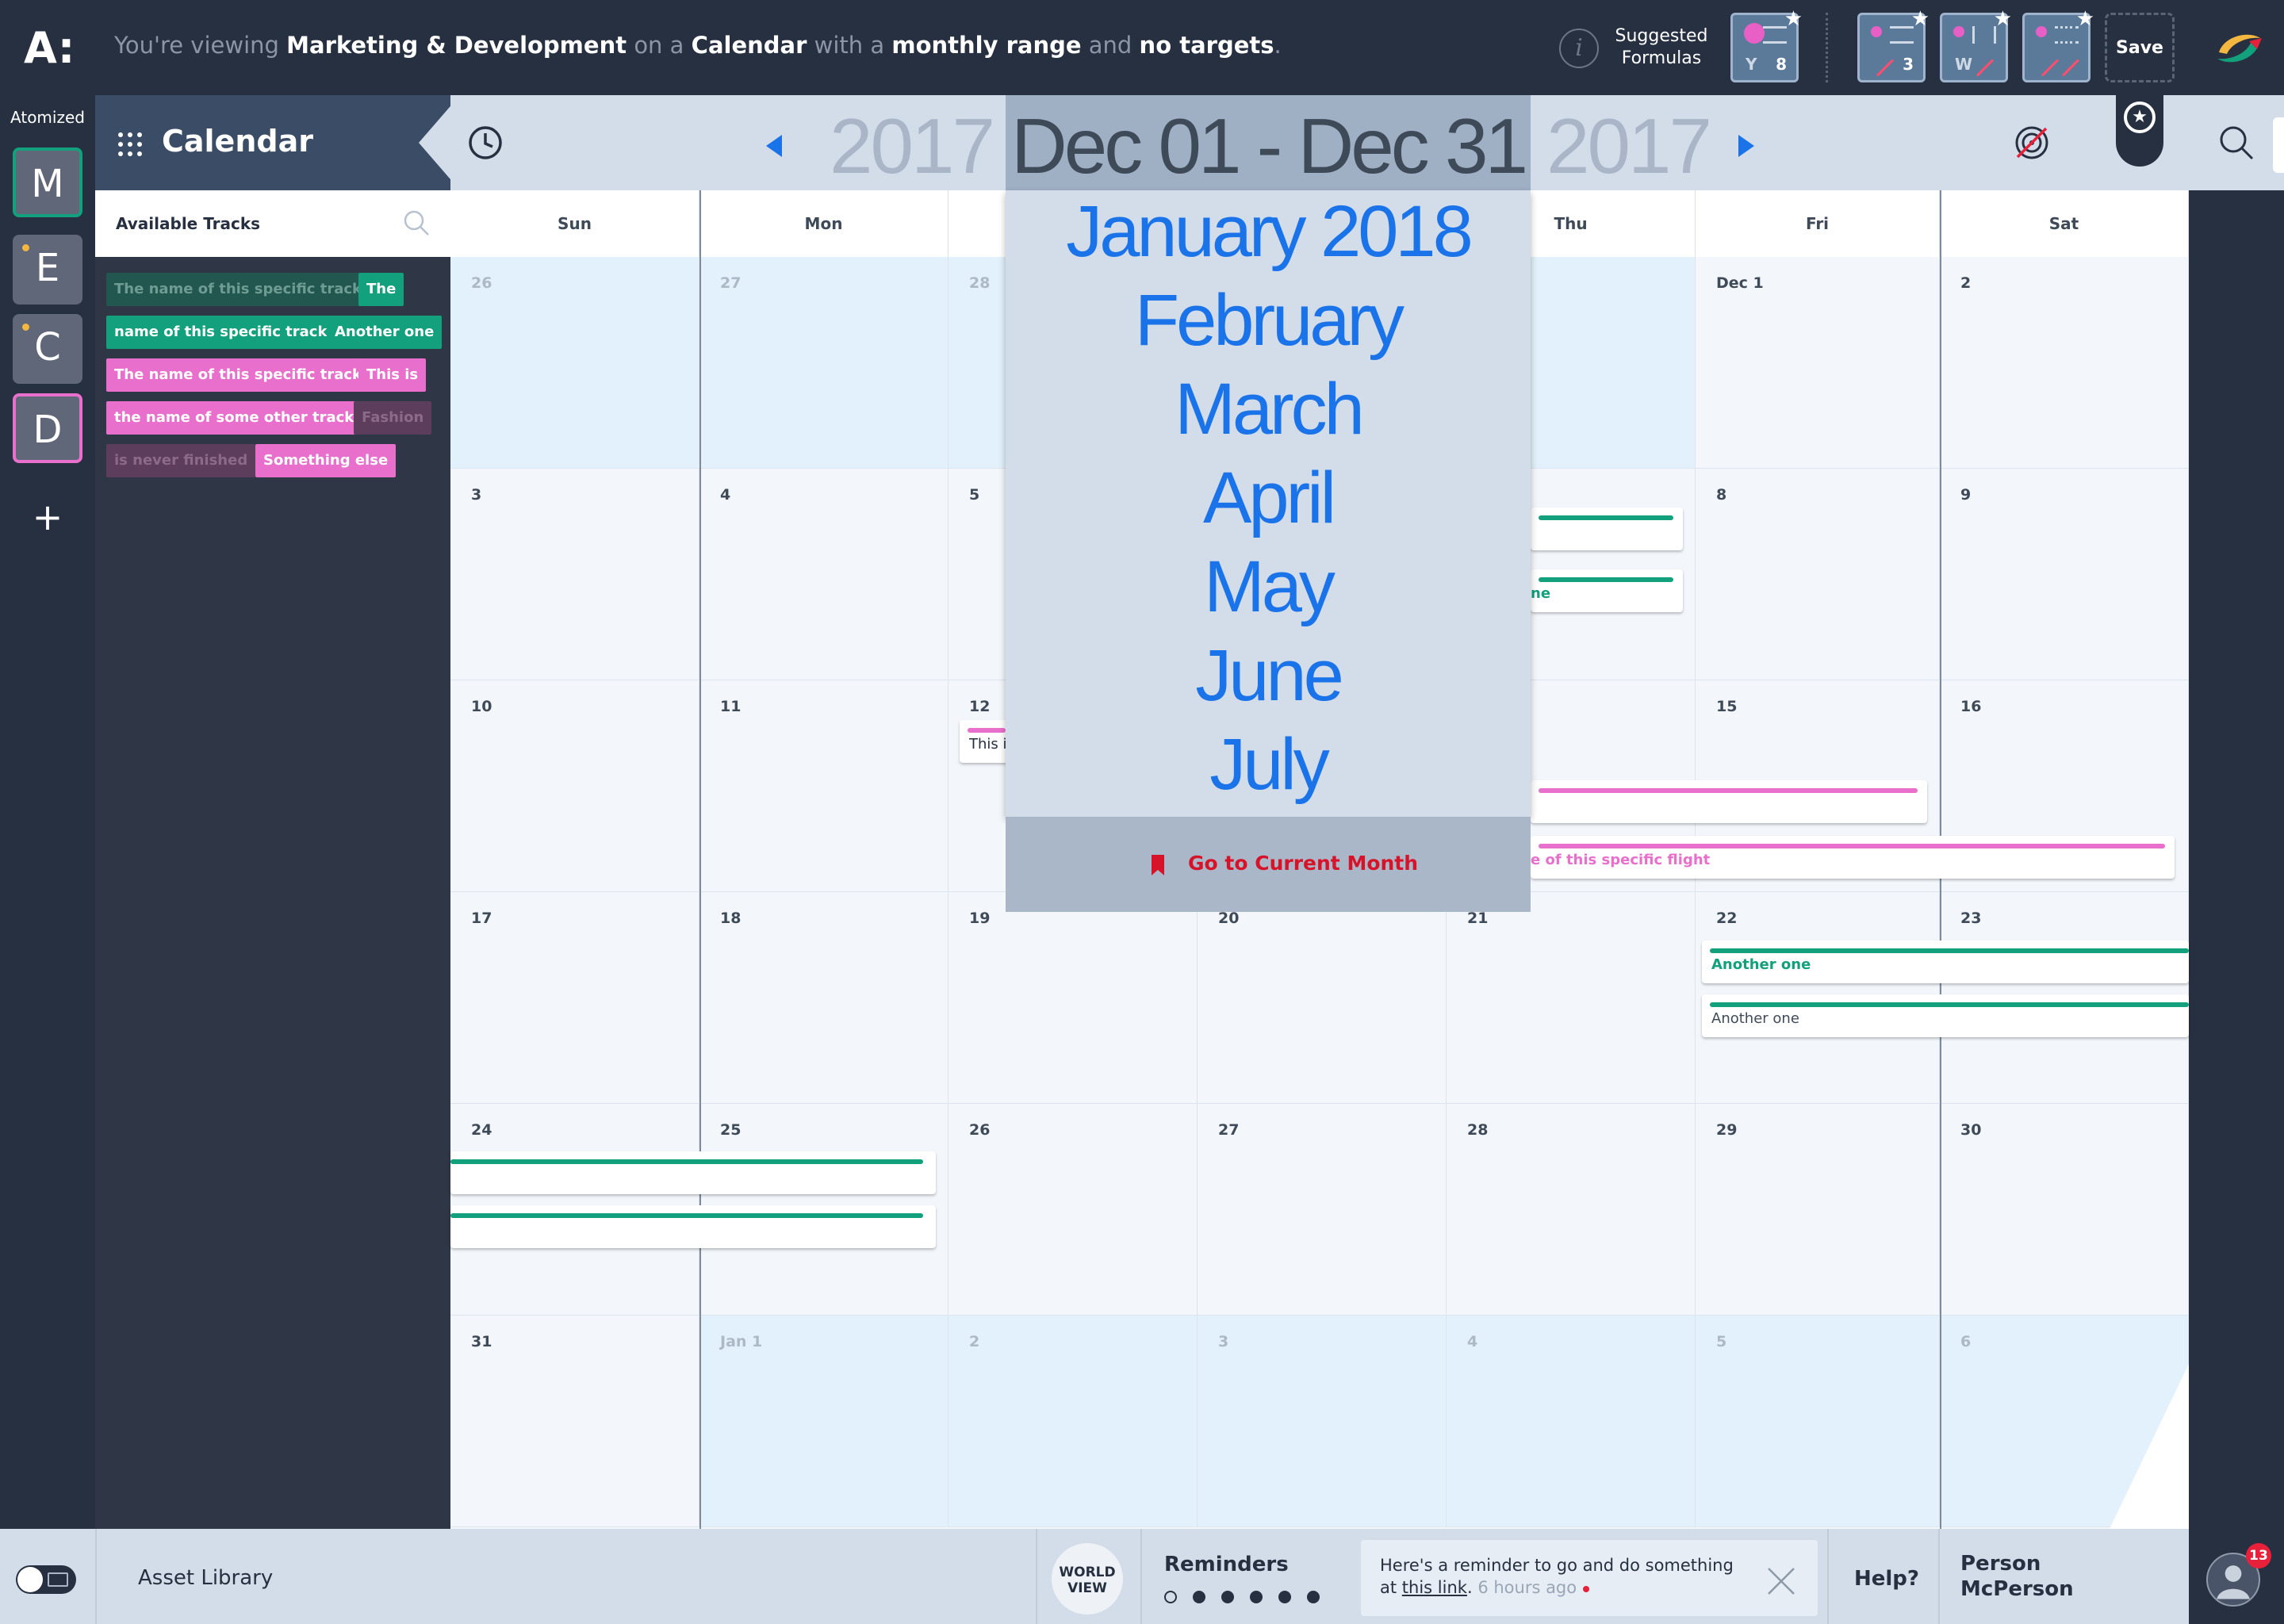 The height and width of the screenshot is (1624, 2284). What do you see at coordinates (2278, 145) in the screenshot?
I see `side-panel-handle` at bounding box center [2278, 145].